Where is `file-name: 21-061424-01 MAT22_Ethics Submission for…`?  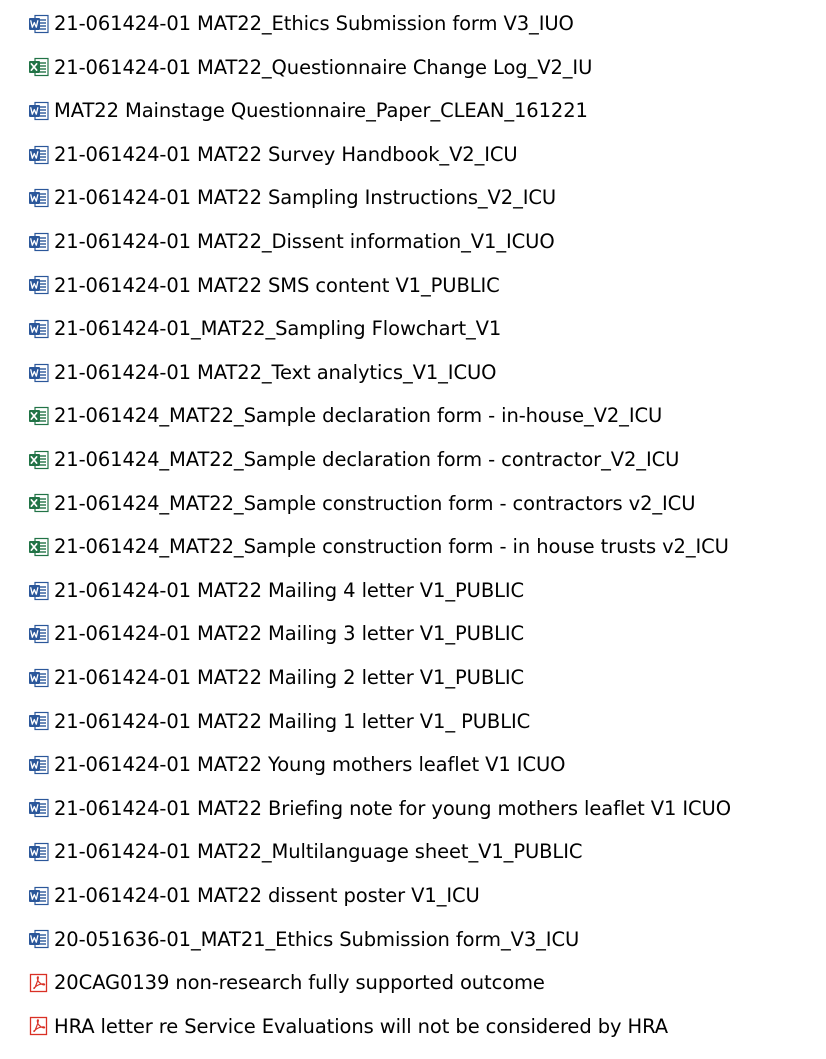
file-name: 21-061424-01 MAT22_Ethics Submission for… is located at coordinates (314, 24).